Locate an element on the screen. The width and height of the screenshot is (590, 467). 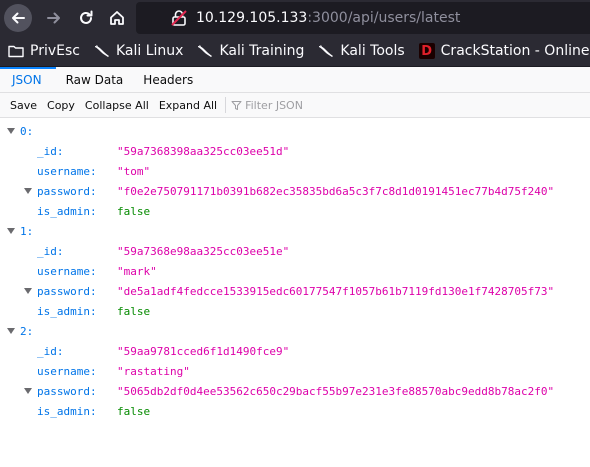
arrow-right-icon is located at coordinates (53, 18).